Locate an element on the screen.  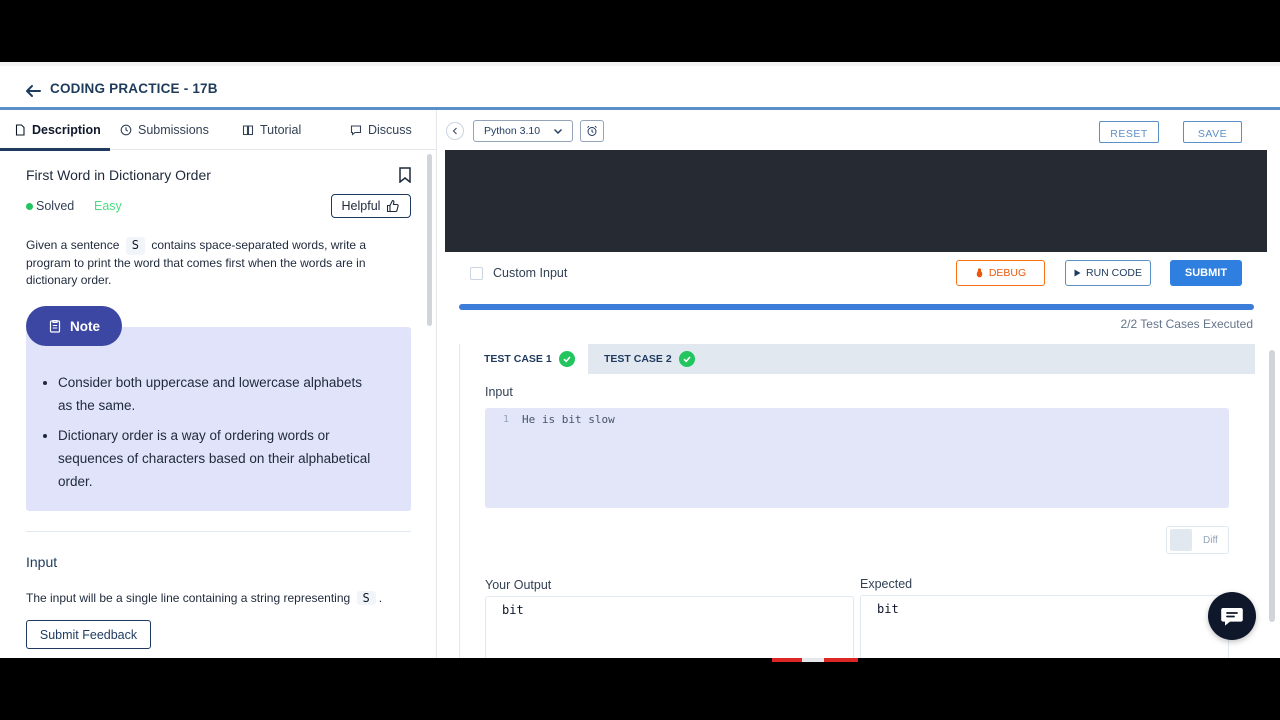
difficulty-label: Easy is located at coordinates (108, 206).